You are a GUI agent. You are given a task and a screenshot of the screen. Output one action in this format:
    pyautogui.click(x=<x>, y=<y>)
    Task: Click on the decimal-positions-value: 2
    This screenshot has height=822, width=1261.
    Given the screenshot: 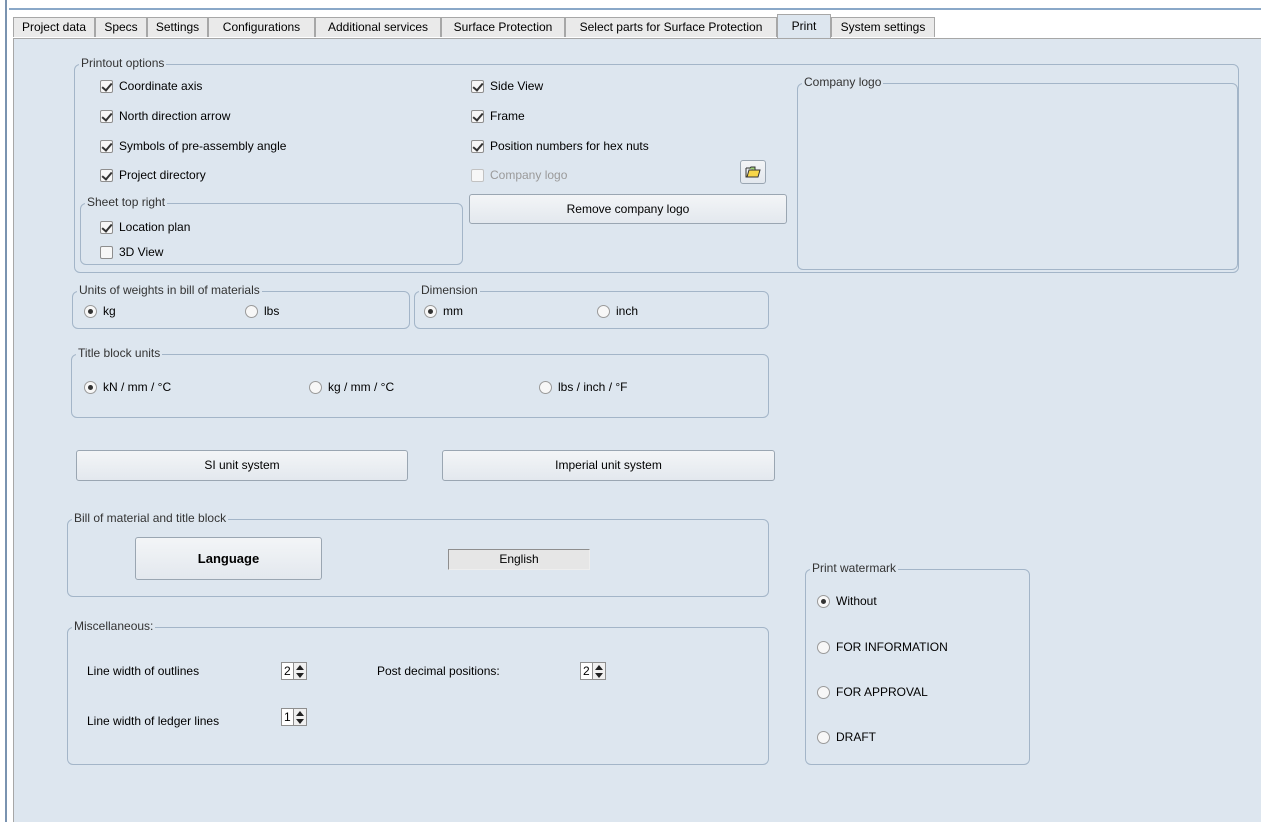 What is the action you would take?
    pyautogui.click(x=586, y=671)
    